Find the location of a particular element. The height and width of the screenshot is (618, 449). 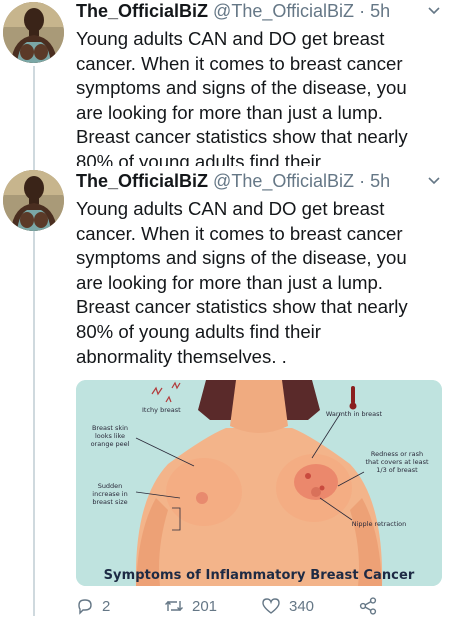

share-icon is located at coordinates (368, 606).